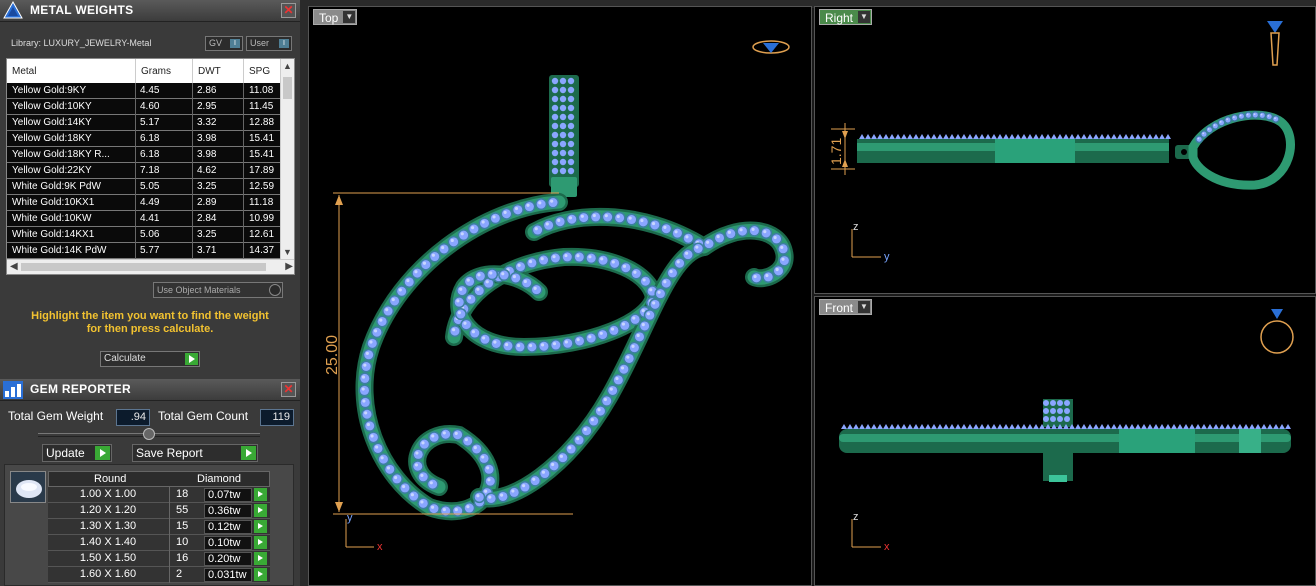 The image size is (1316, 586). I want to click on gem-row: 1.30 X 1.30 15 0.12tw, so click(159, 527).